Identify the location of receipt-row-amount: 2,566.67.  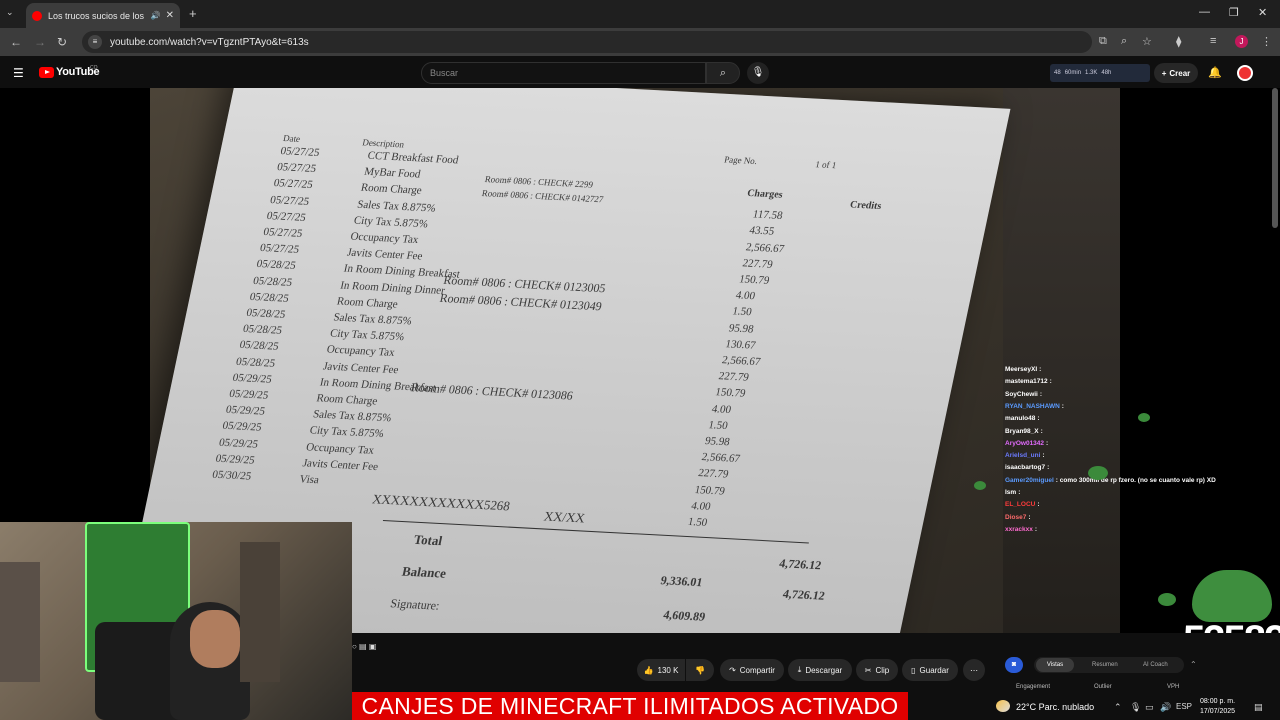
(765, 247).